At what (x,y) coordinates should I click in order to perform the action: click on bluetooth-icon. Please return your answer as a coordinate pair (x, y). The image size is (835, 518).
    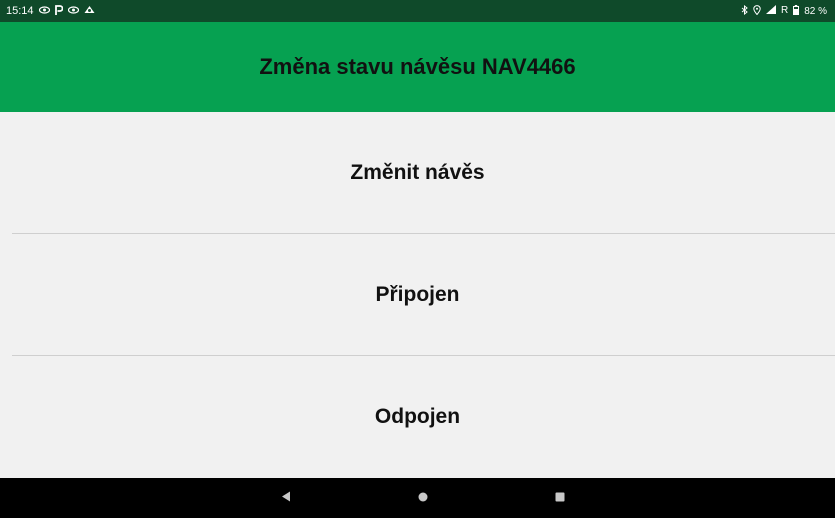
    Looking at the image, I should click on (744, 11).